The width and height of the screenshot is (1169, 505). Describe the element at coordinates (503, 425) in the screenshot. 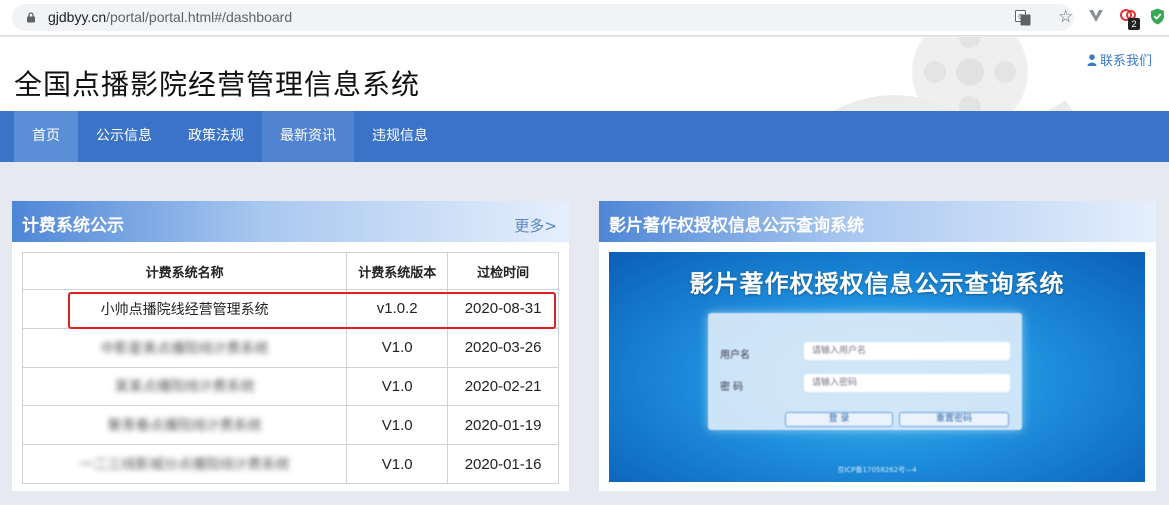

I see `date-cell: 2020-01-19` at that location.